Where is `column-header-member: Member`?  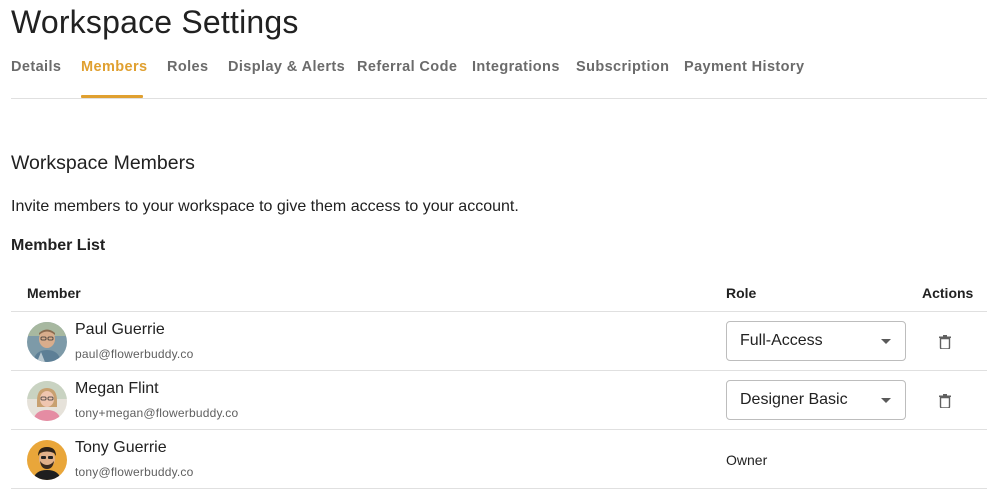
column-header-member: Member is located at coordinates (54, 293).